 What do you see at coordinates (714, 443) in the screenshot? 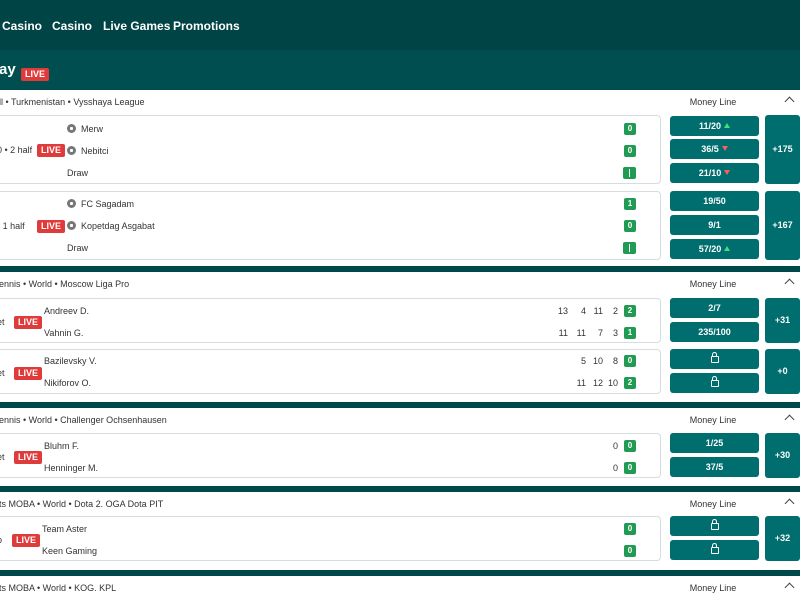
I see `odds-button-home: 1/25` at bounding box center [714, 443].